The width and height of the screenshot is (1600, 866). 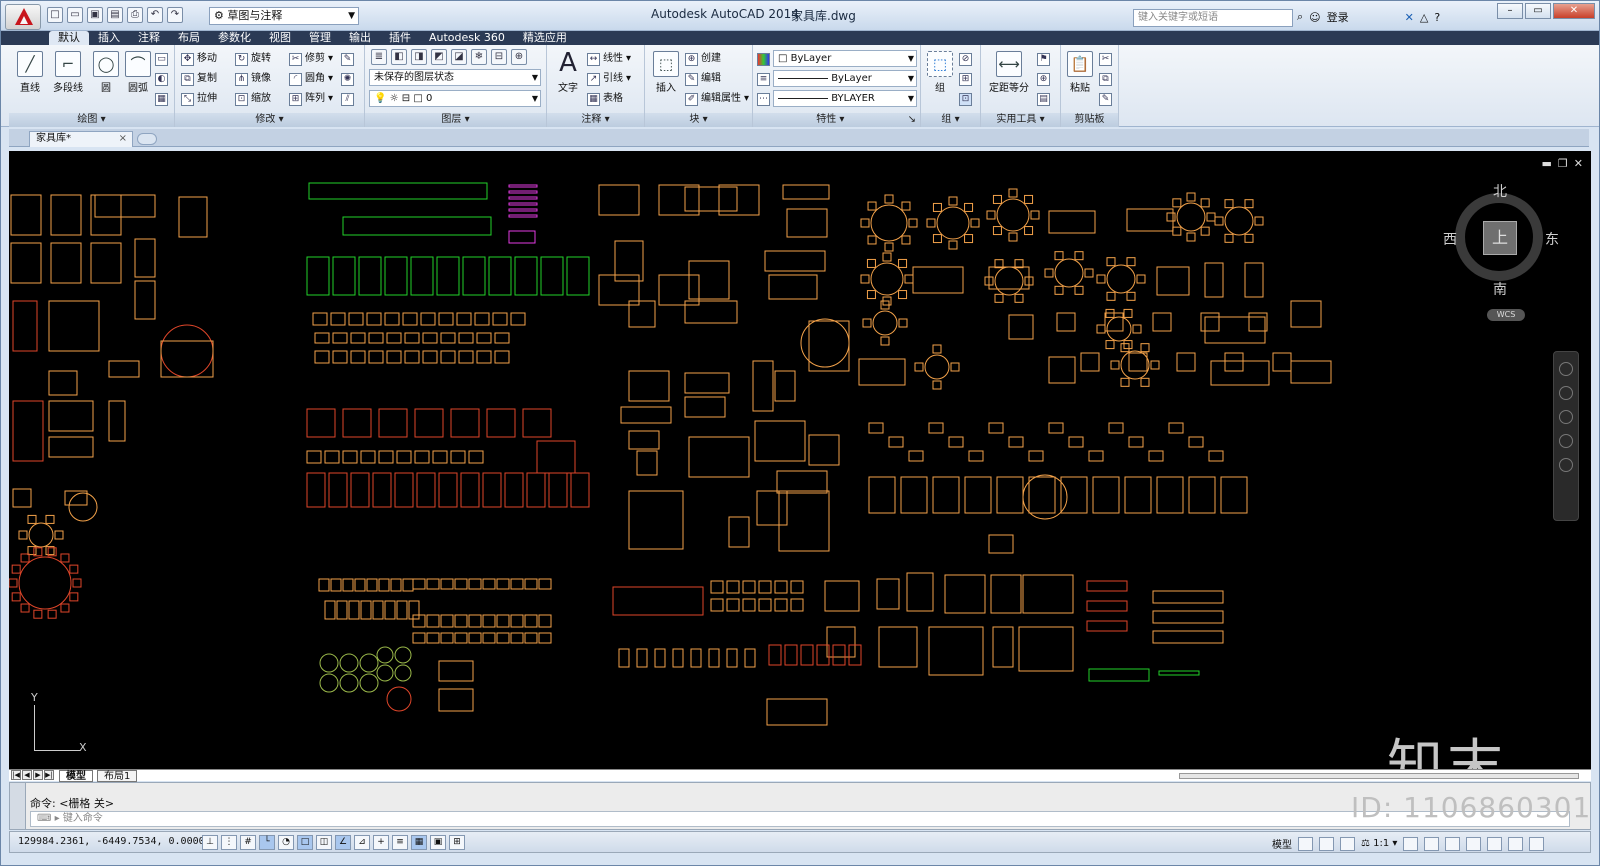 I want to click on login-link: 登录, so click(x=1338, y=17).